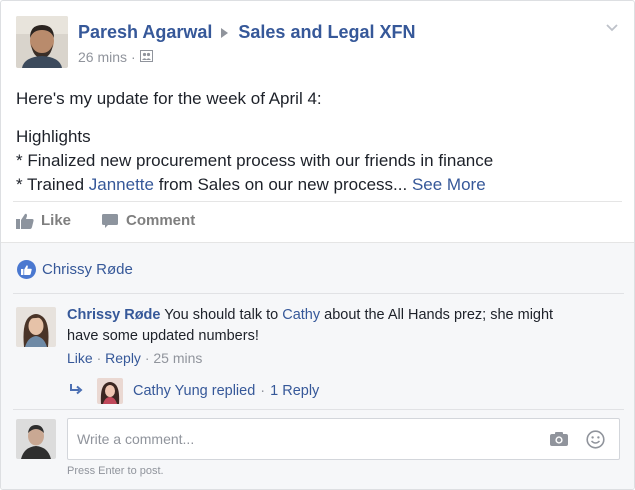 The width and height of the screenshot is (635, 490). What do you see at coordinates (26, 269) in the screenshot?
I see `like-badge-icon` at bounding box center [26, 269].